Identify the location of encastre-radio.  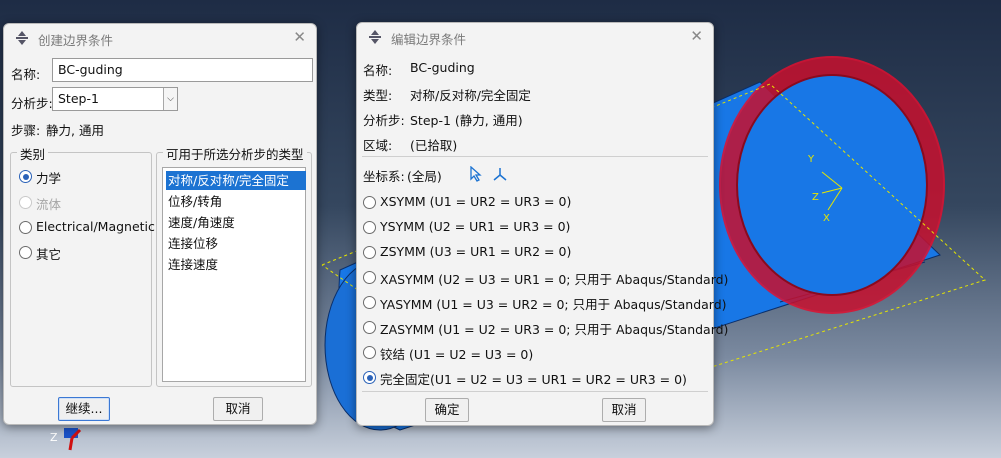
(369, 377).